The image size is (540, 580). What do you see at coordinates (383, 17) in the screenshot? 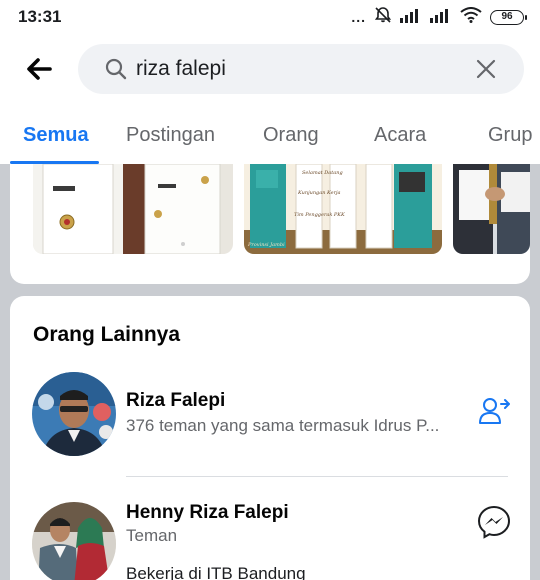
I see `alarm-off-icon` at bounding box center [383, 17].